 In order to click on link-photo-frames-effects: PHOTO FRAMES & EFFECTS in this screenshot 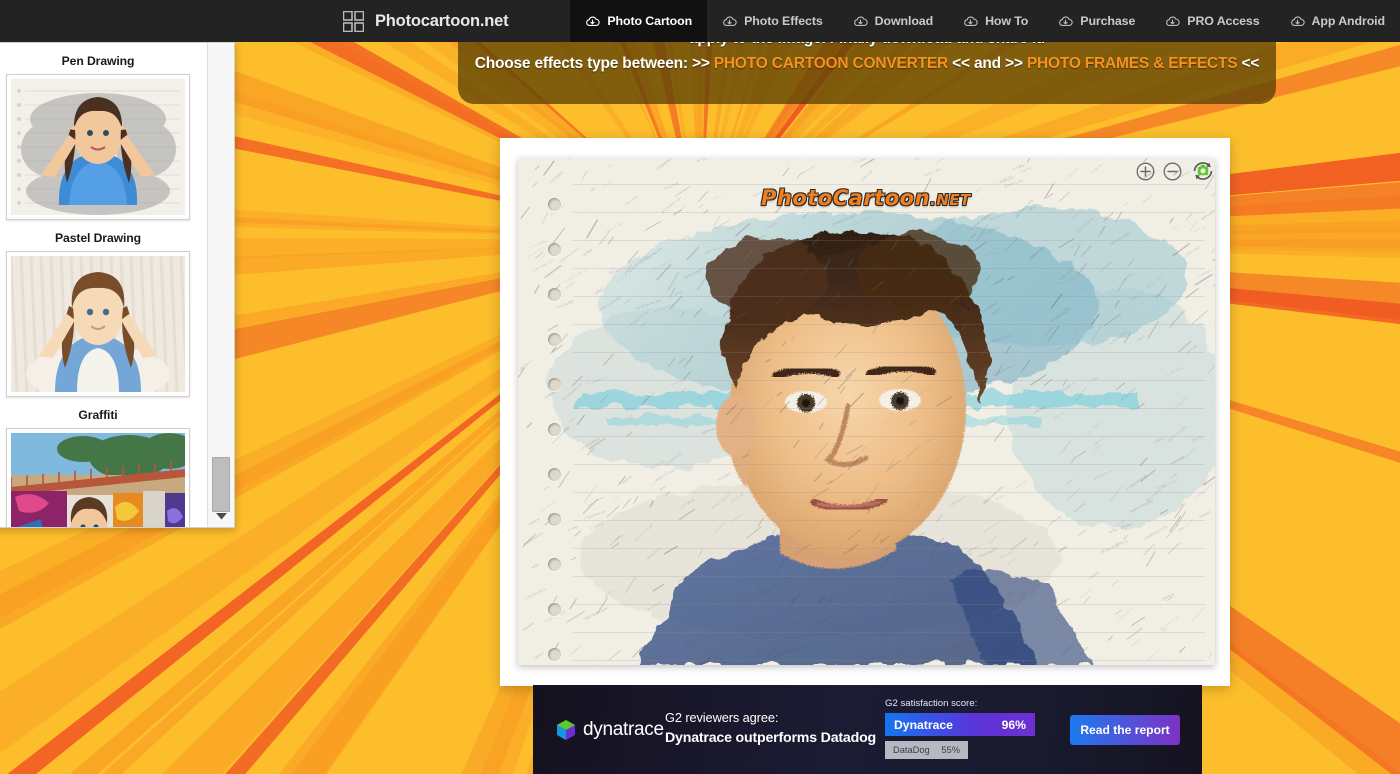, I will do `click(1132, 63)`.